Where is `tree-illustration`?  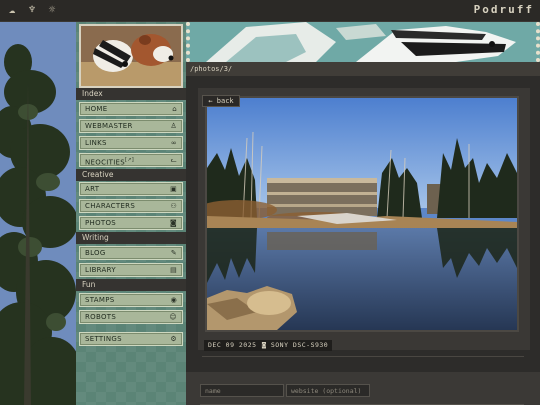
tree-illustration is located at coordinates (38, 213).